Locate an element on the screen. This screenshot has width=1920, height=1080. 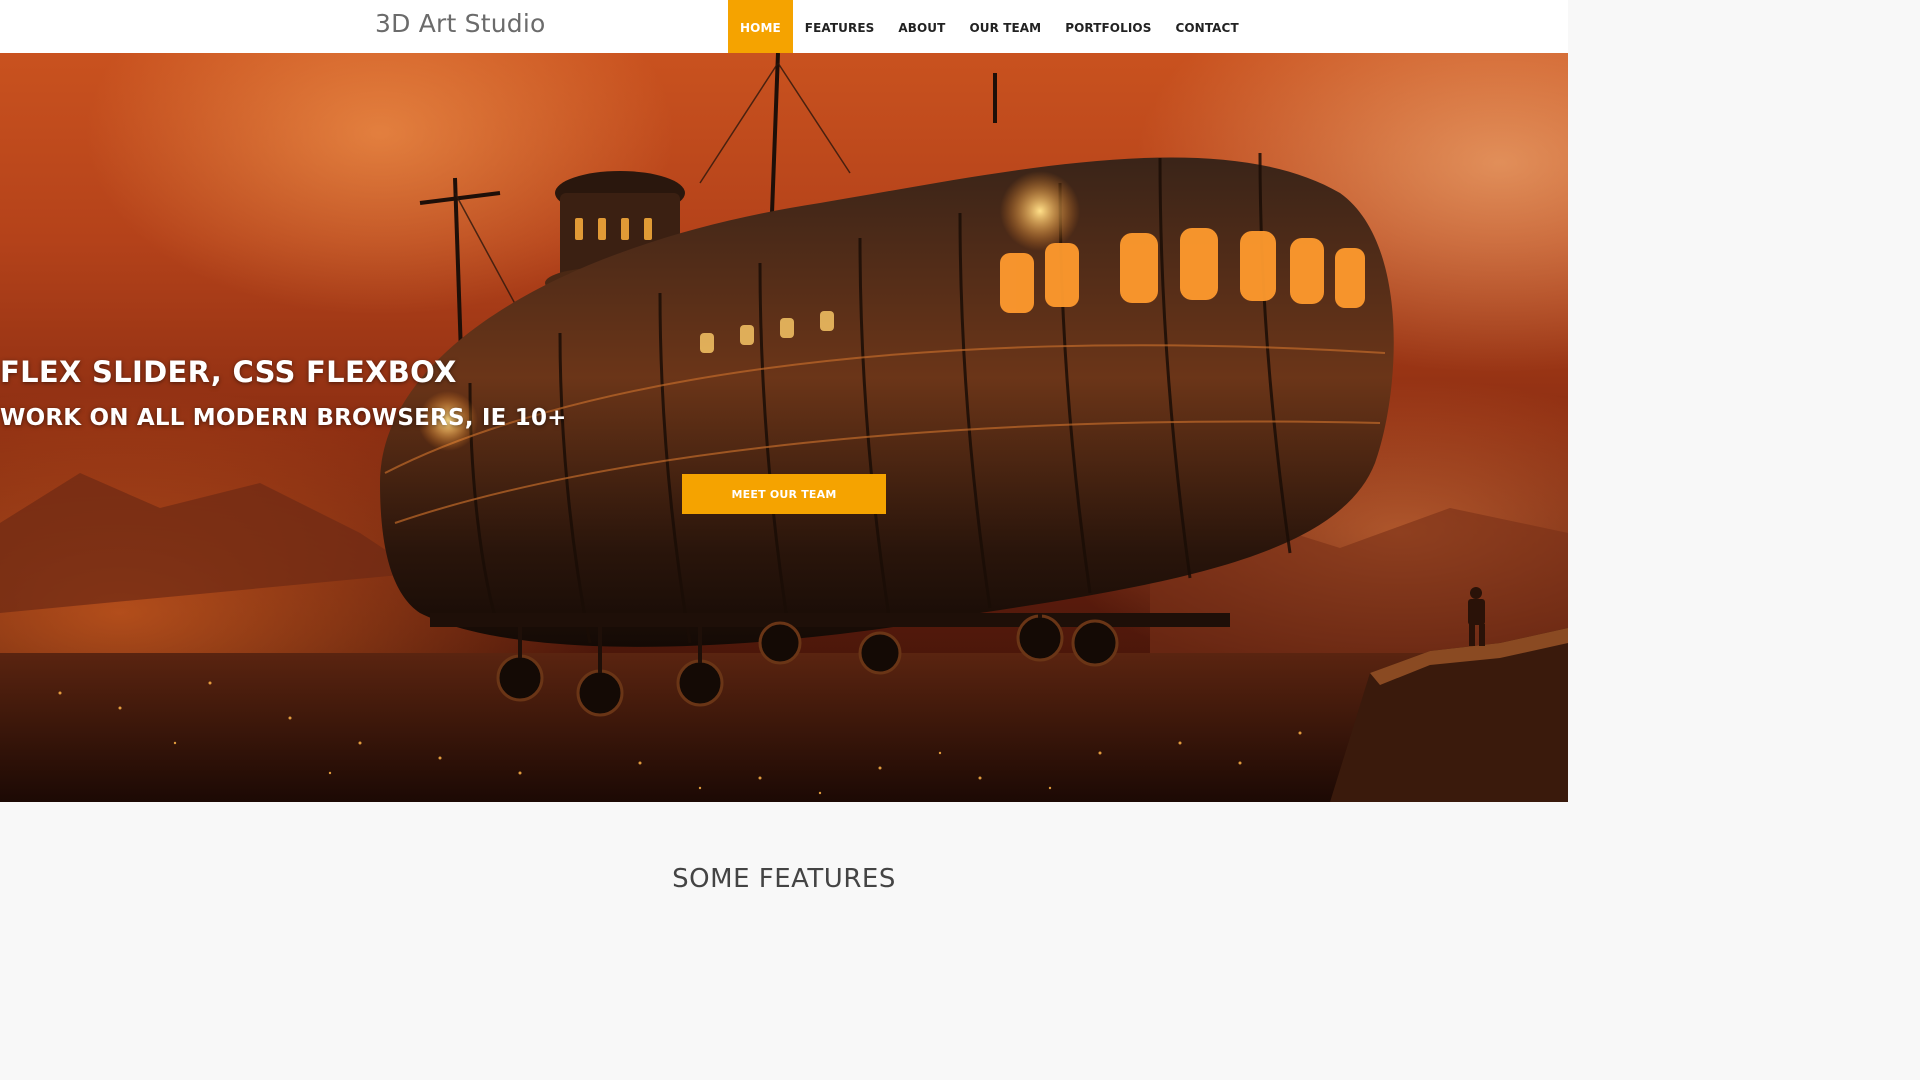
nav-item-our-team: OUR TEAM is located at coordinates (1005, 26).